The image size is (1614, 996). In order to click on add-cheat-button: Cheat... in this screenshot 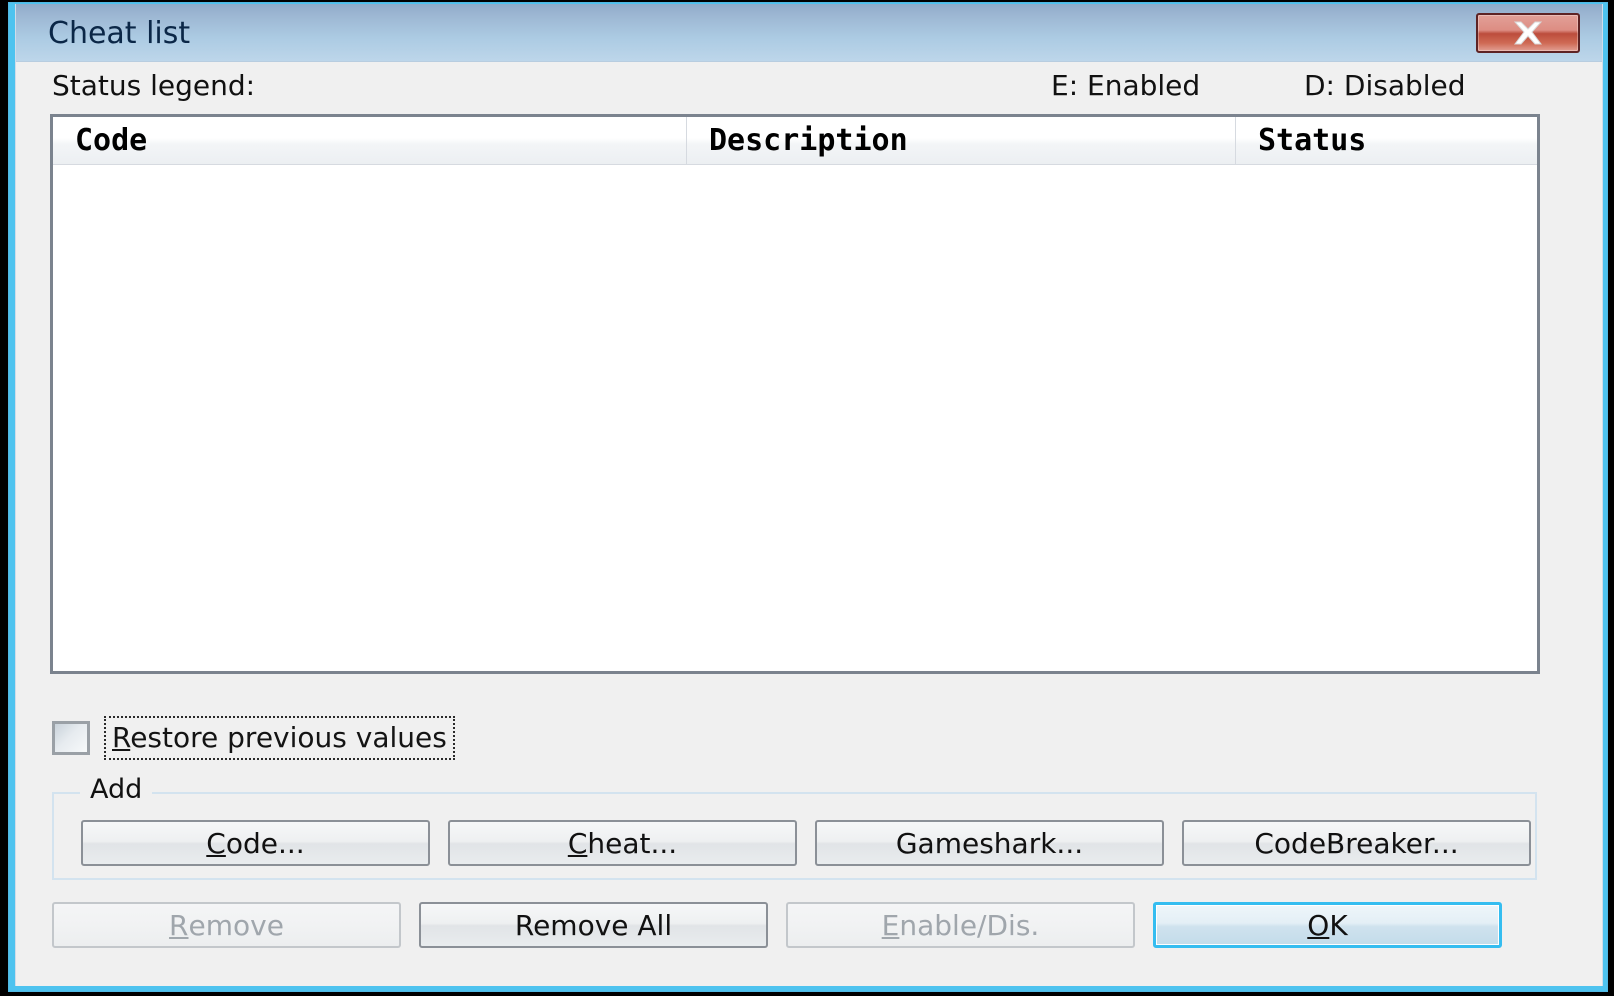, I will do `click(622, 843)`.